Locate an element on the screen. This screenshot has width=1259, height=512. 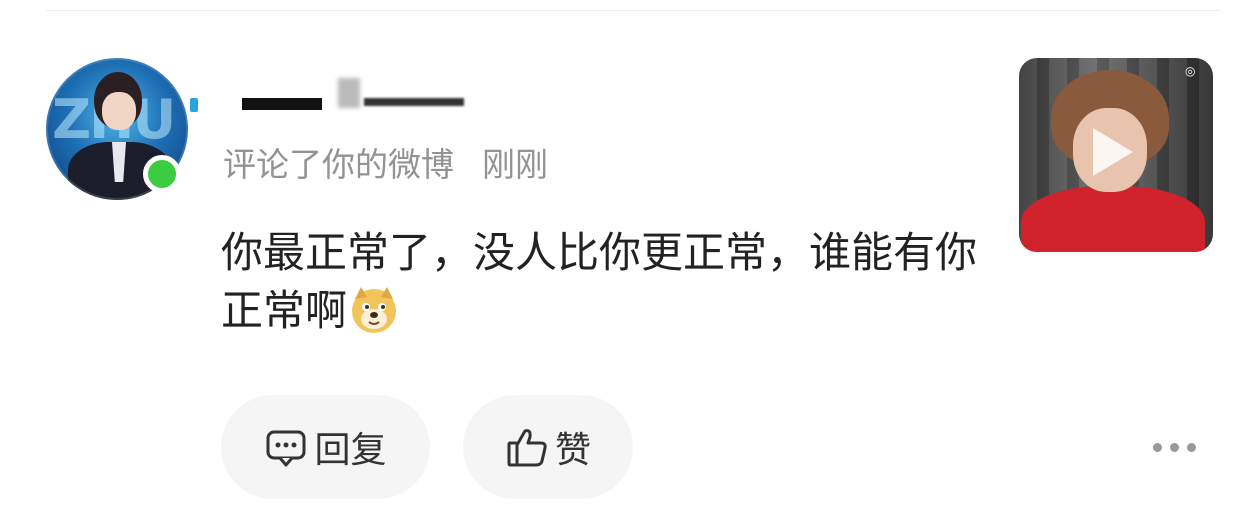
doge-emoji-icon is located at coordinates (374, 310).